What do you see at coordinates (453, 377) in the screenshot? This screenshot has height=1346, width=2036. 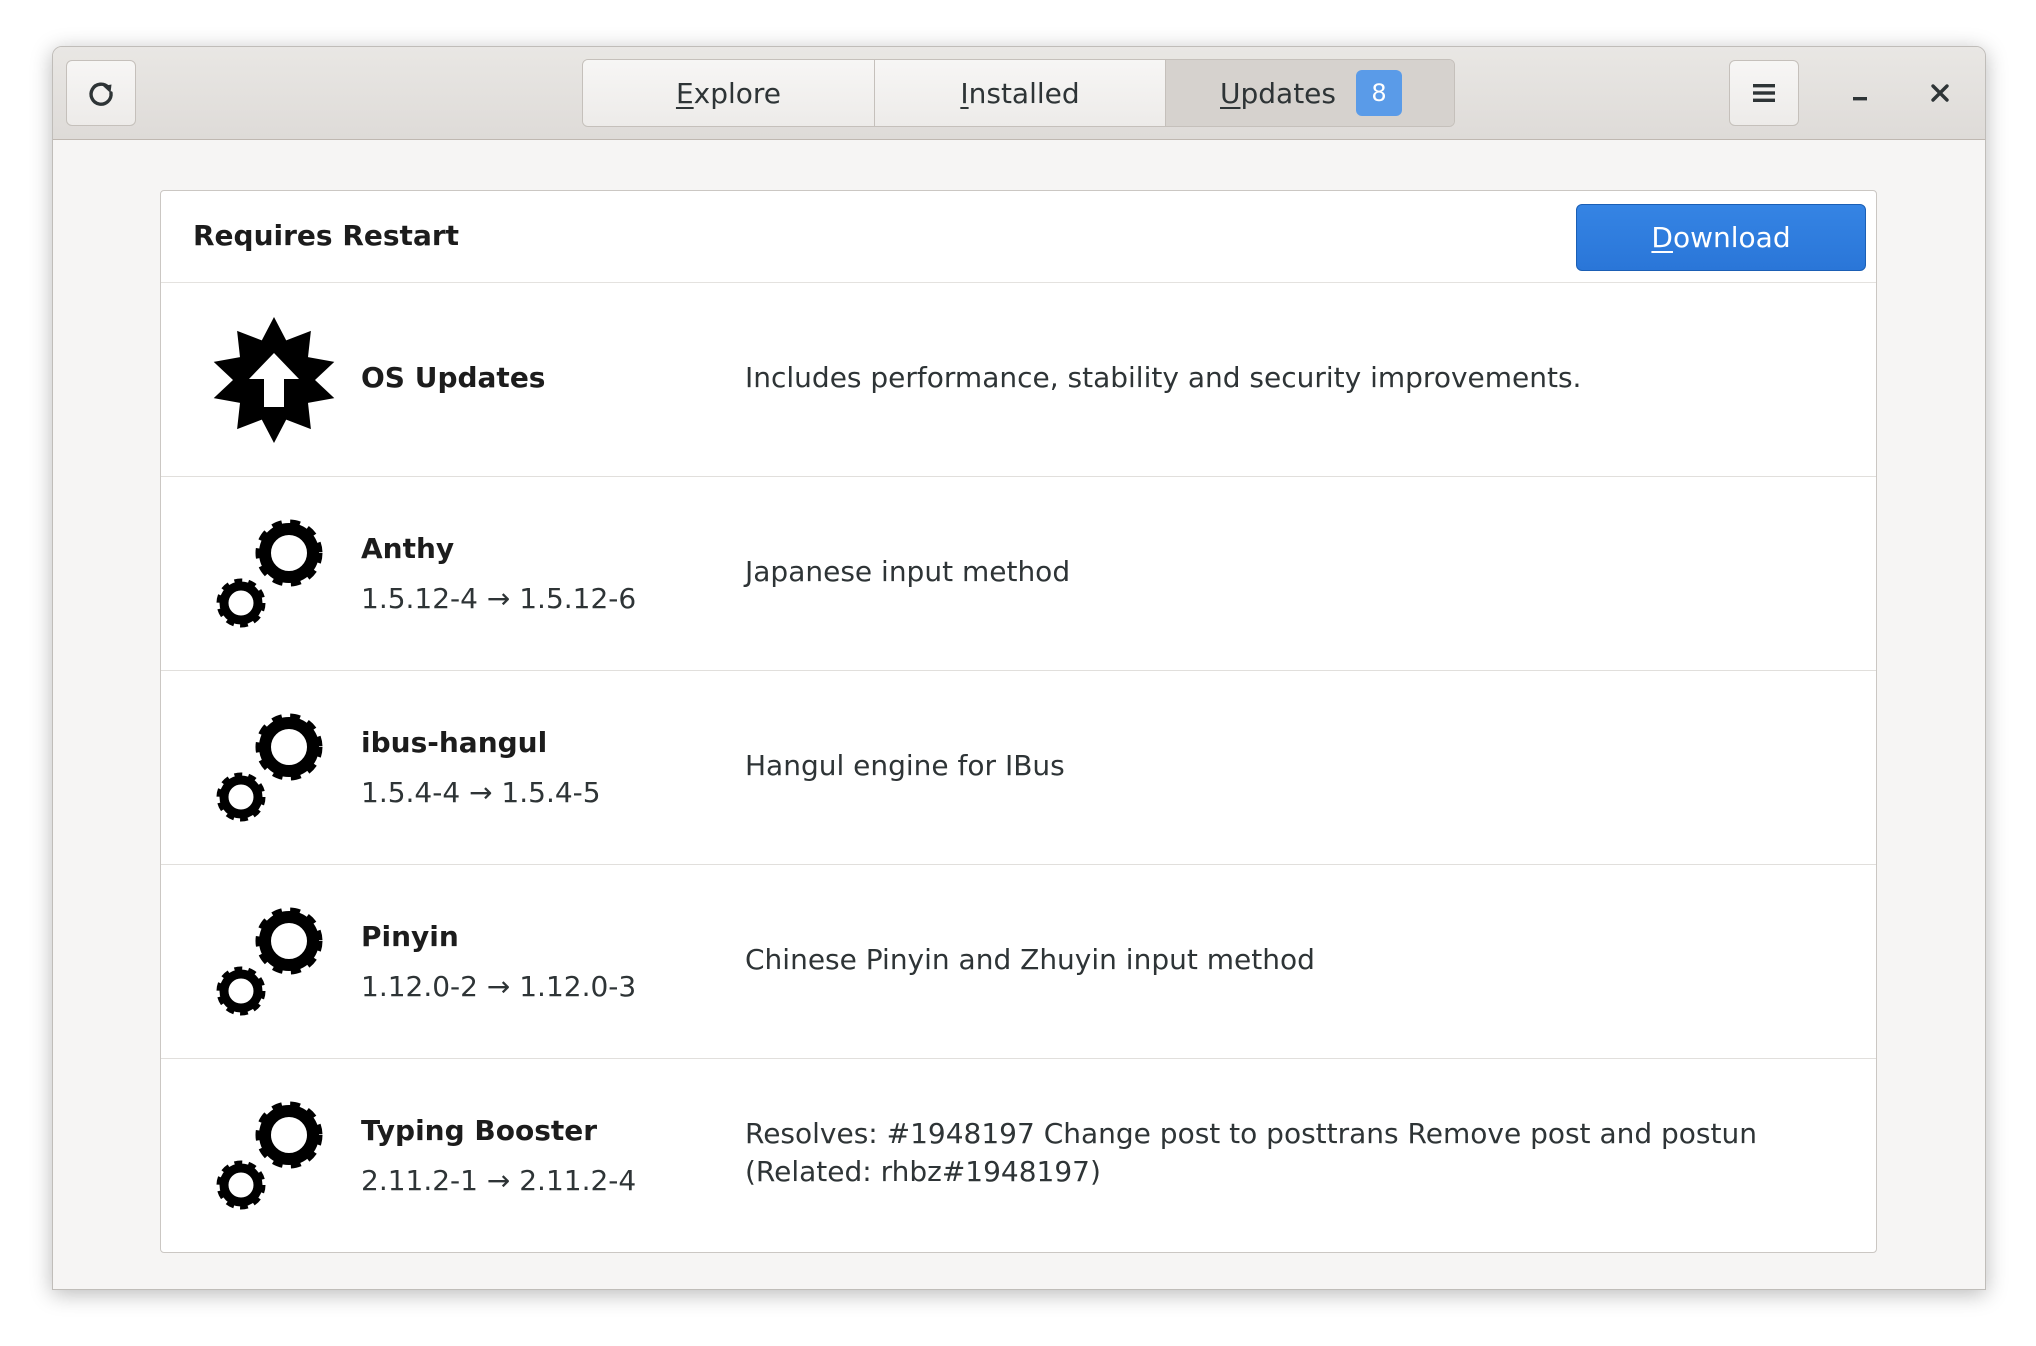 I see `update-name: OS Updates` at bounding box center [453, 377].